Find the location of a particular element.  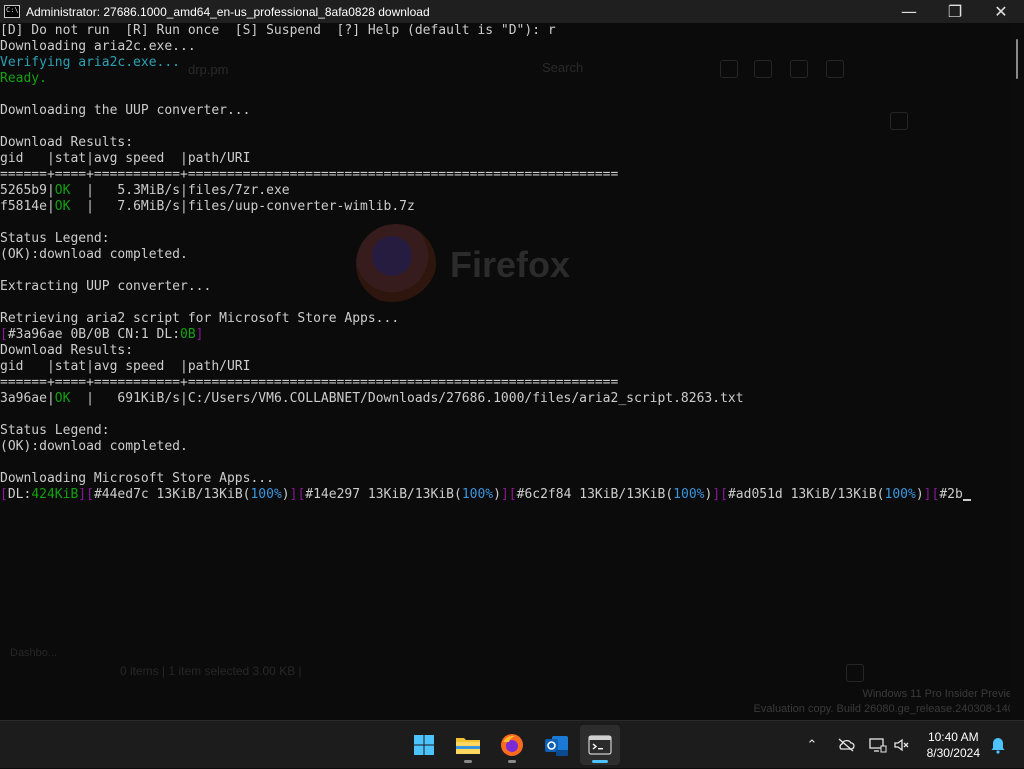

maximize-button: ❐ is located at coordinates (955, 11).